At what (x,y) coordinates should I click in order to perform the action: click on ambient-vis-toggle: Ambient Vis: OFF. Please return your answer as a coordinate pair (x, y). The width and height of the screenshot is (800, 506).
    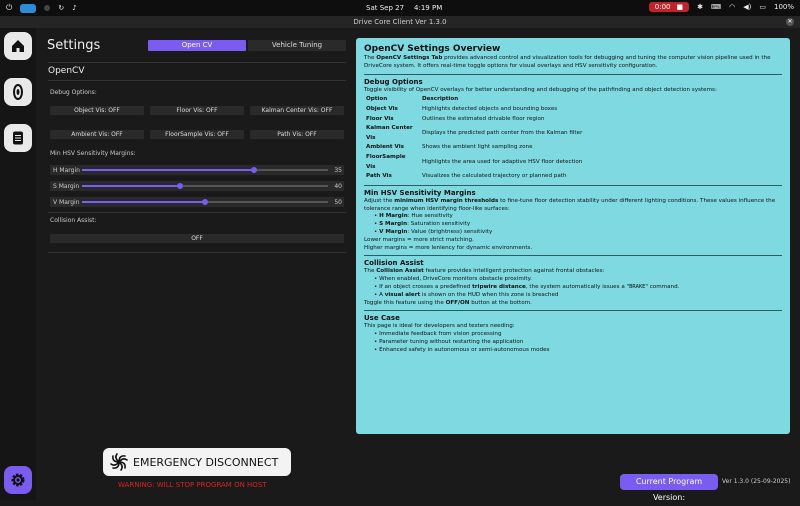
    Looking at the image, I should click on (97, 134).